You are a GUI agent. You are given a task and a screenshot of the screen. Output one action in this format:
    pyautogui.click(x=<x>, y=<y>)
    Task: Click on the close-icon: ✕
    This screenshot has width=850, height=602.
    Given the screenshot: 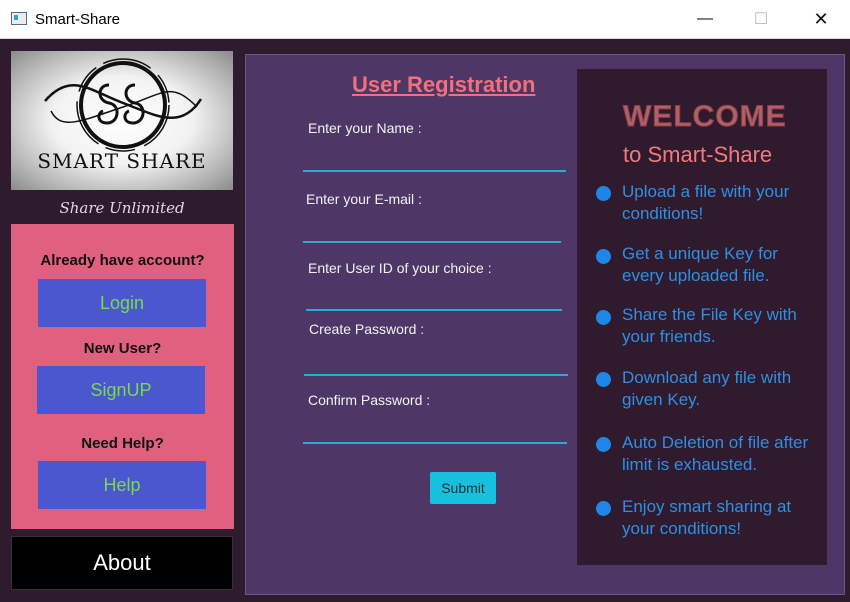 What is the action you would take?
    pyautogui.click(x=821, y=18)
    